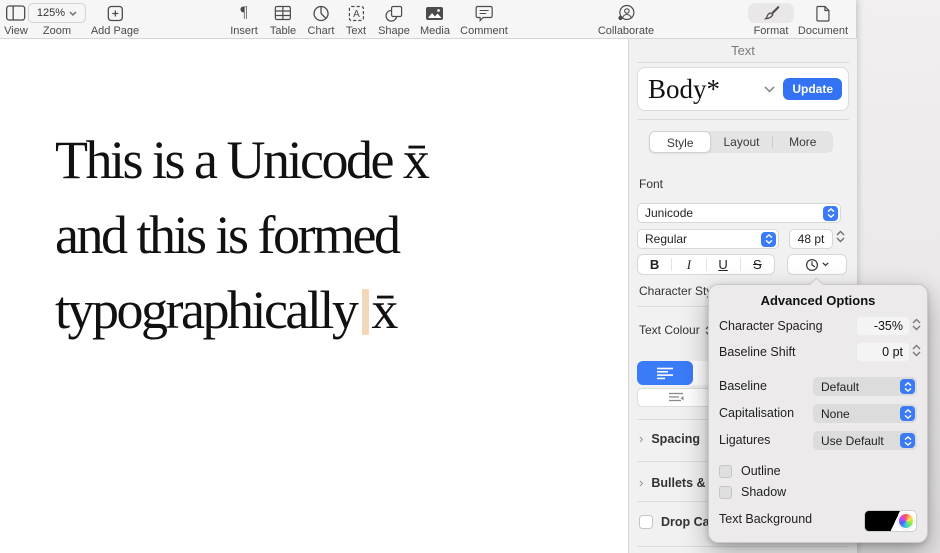 This screenshot has width=940, height=553. I want to click on text-colour-control: Text Colour, so click(676, 330).